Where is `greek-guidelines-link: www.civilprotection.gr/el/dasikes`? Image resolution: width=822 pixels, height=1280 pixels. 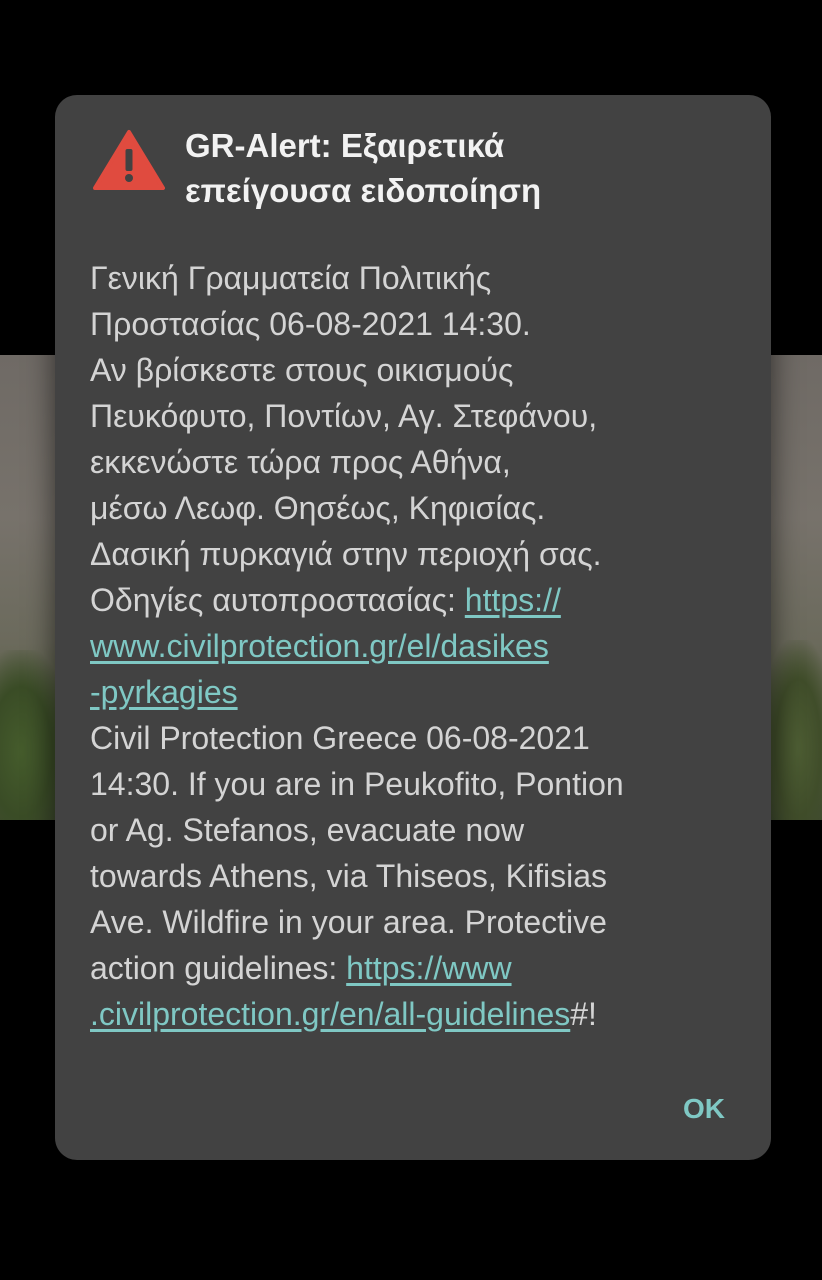
greek-guidelines-link: www.civilprotection.gr/el/dasikes is located at coordinates (319, 646).